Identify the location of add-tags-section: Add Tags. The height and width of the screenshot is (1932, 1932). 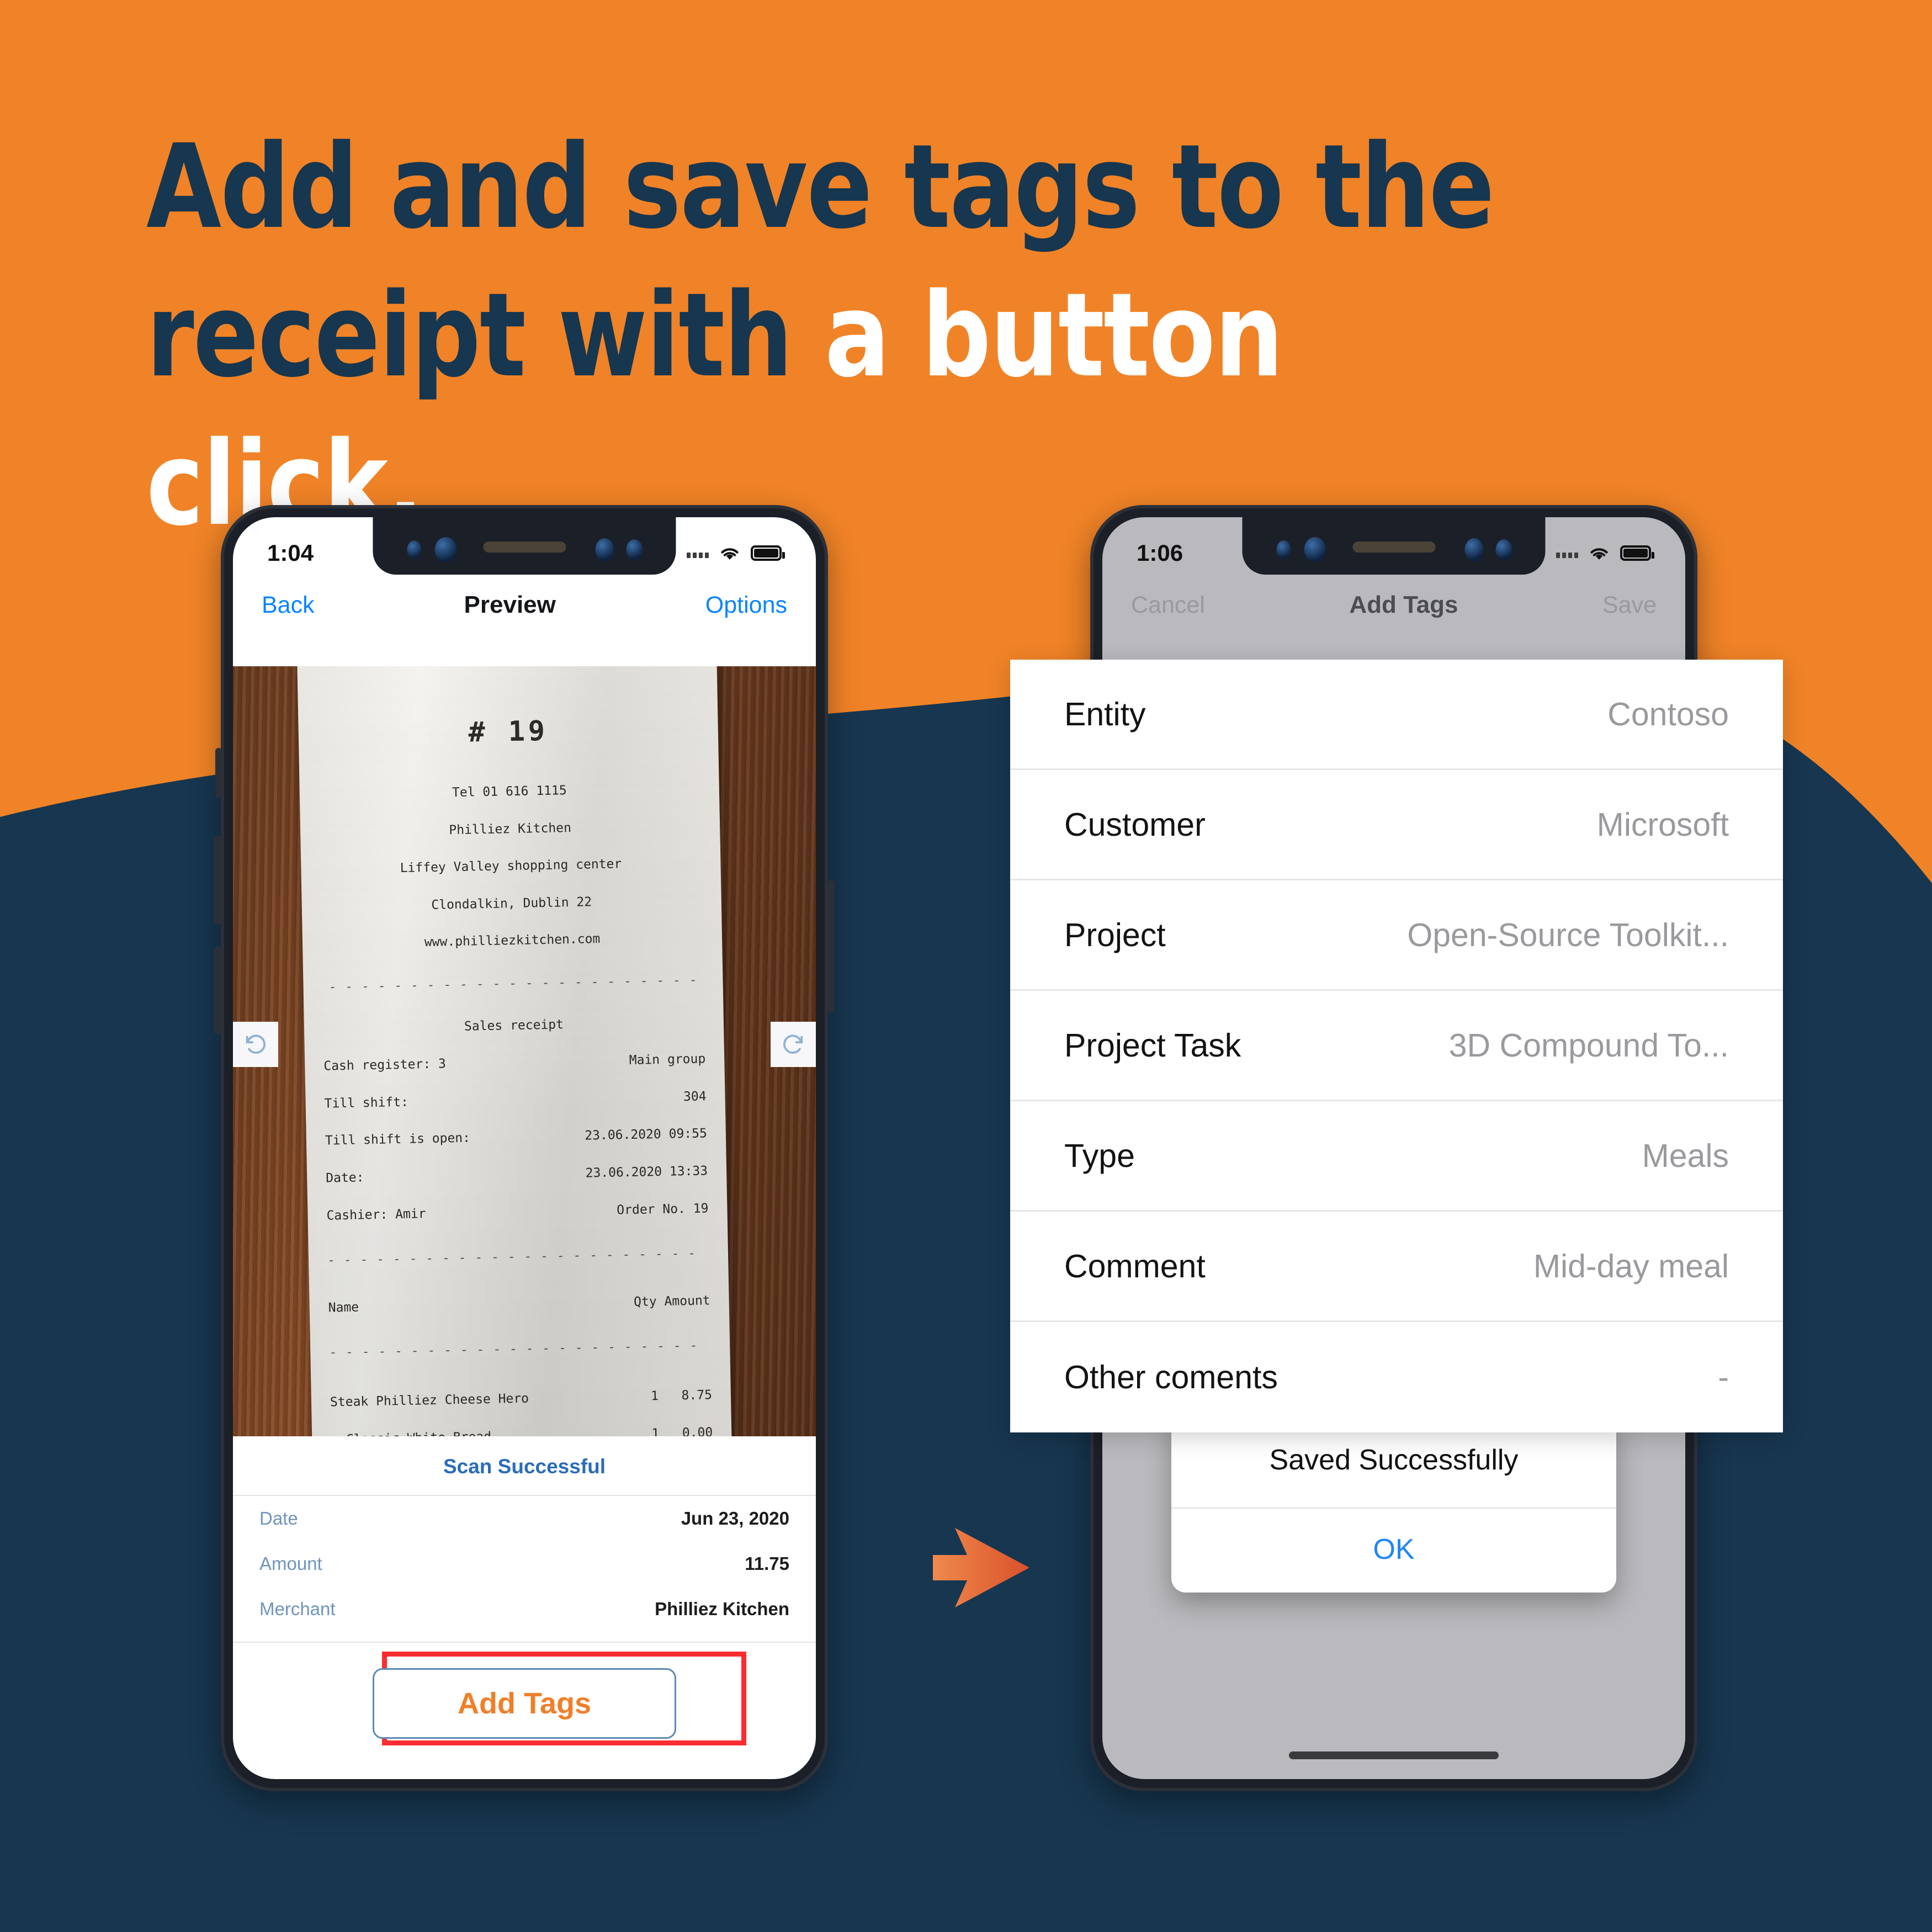
(524, 1694).